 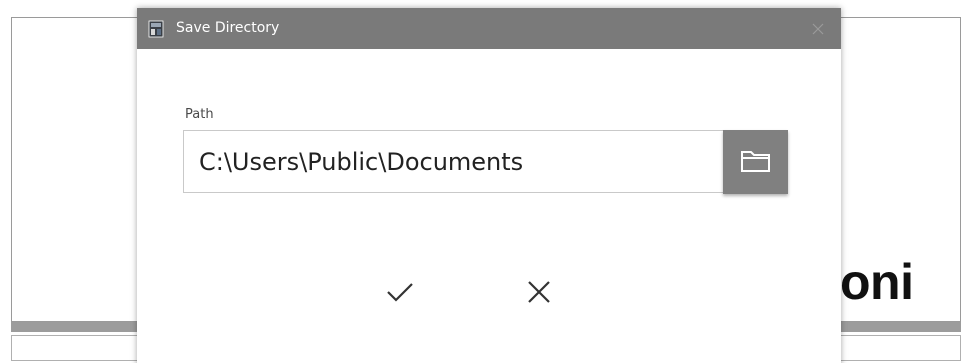 What do you see at coordinates (156, 29) in the screenshot?
I see `app-icon` at bounding box center [156, 29].